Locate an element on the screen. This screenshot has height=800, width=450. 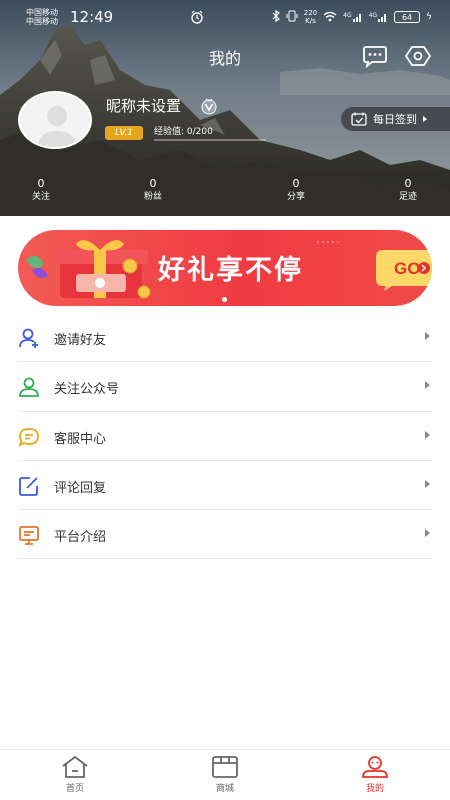
status-bar: 中国移动 中国移动 12:49 220 K/s 4G 4G 64 ϟ is located at coordinates (225, 17).